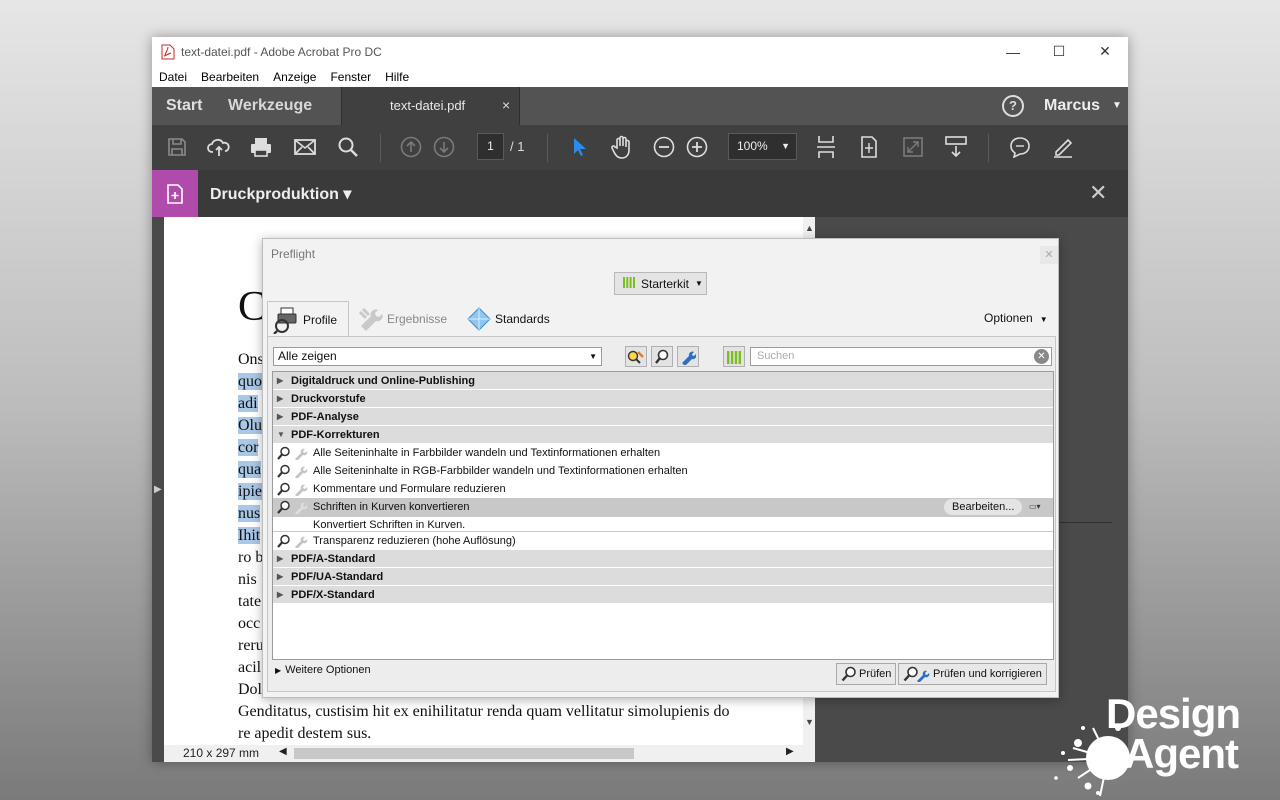 The image size is (1280, 800). I want to click on group-label: Druckvorstufe, so click(328, 399).